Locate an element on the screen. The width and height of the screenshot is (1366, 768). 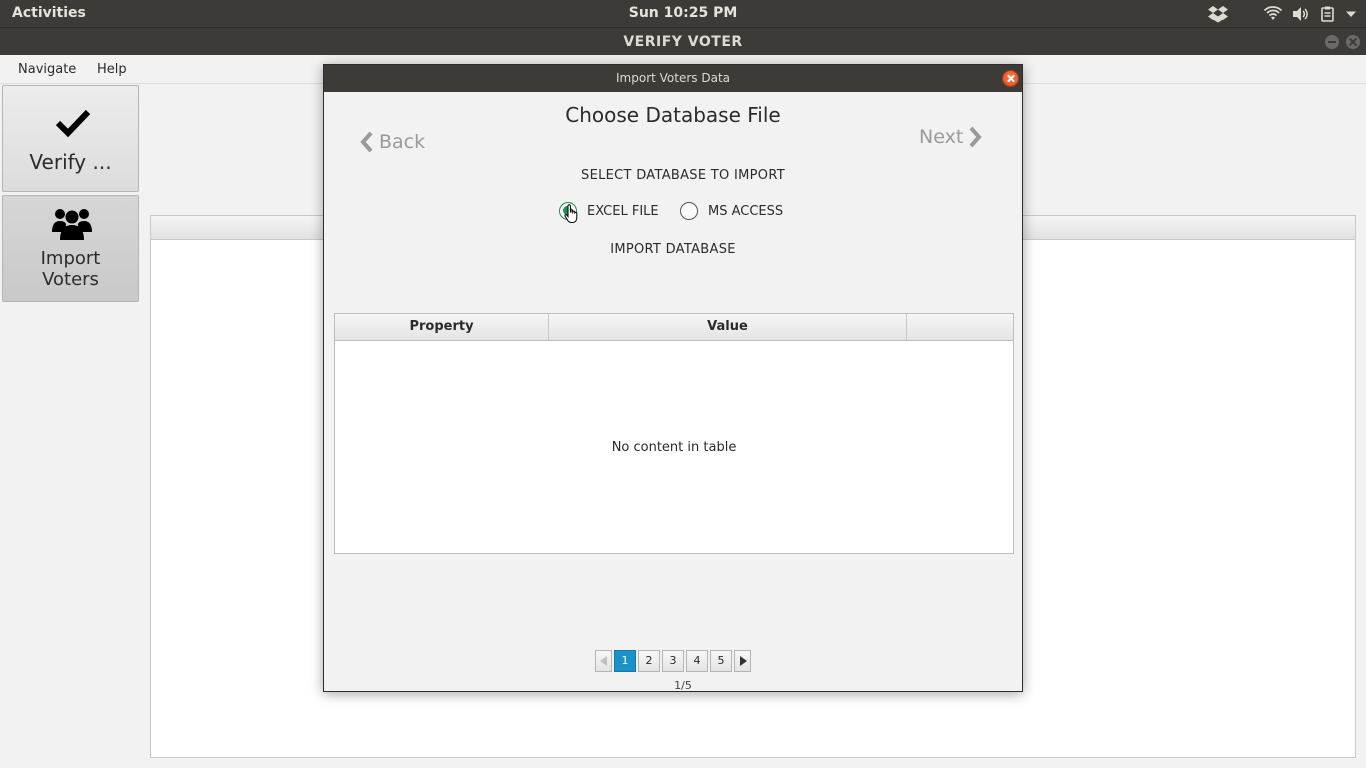
column-header-value: Value is located at coordinates (728, 327).